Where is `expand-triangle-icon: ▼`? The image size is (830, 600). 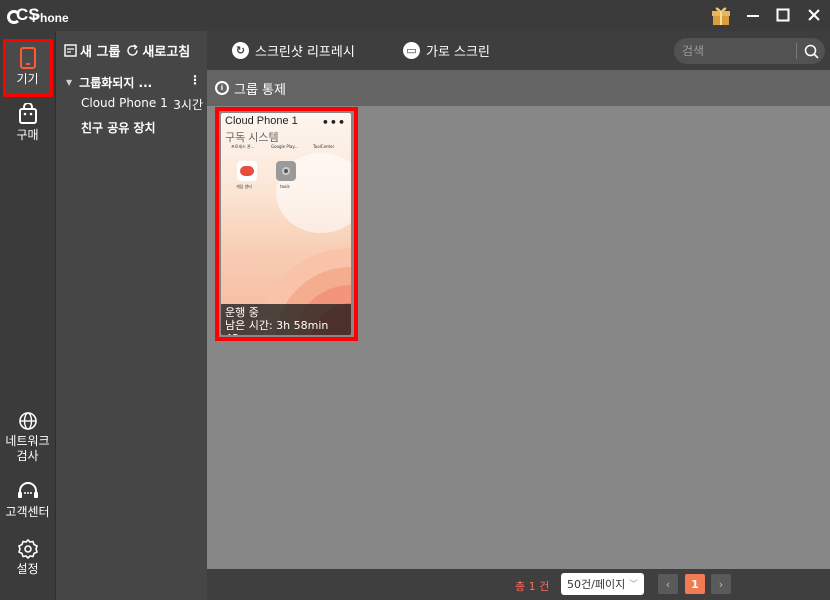 expand-triangle-icon: ▼ is located at coordinates (69, 82).